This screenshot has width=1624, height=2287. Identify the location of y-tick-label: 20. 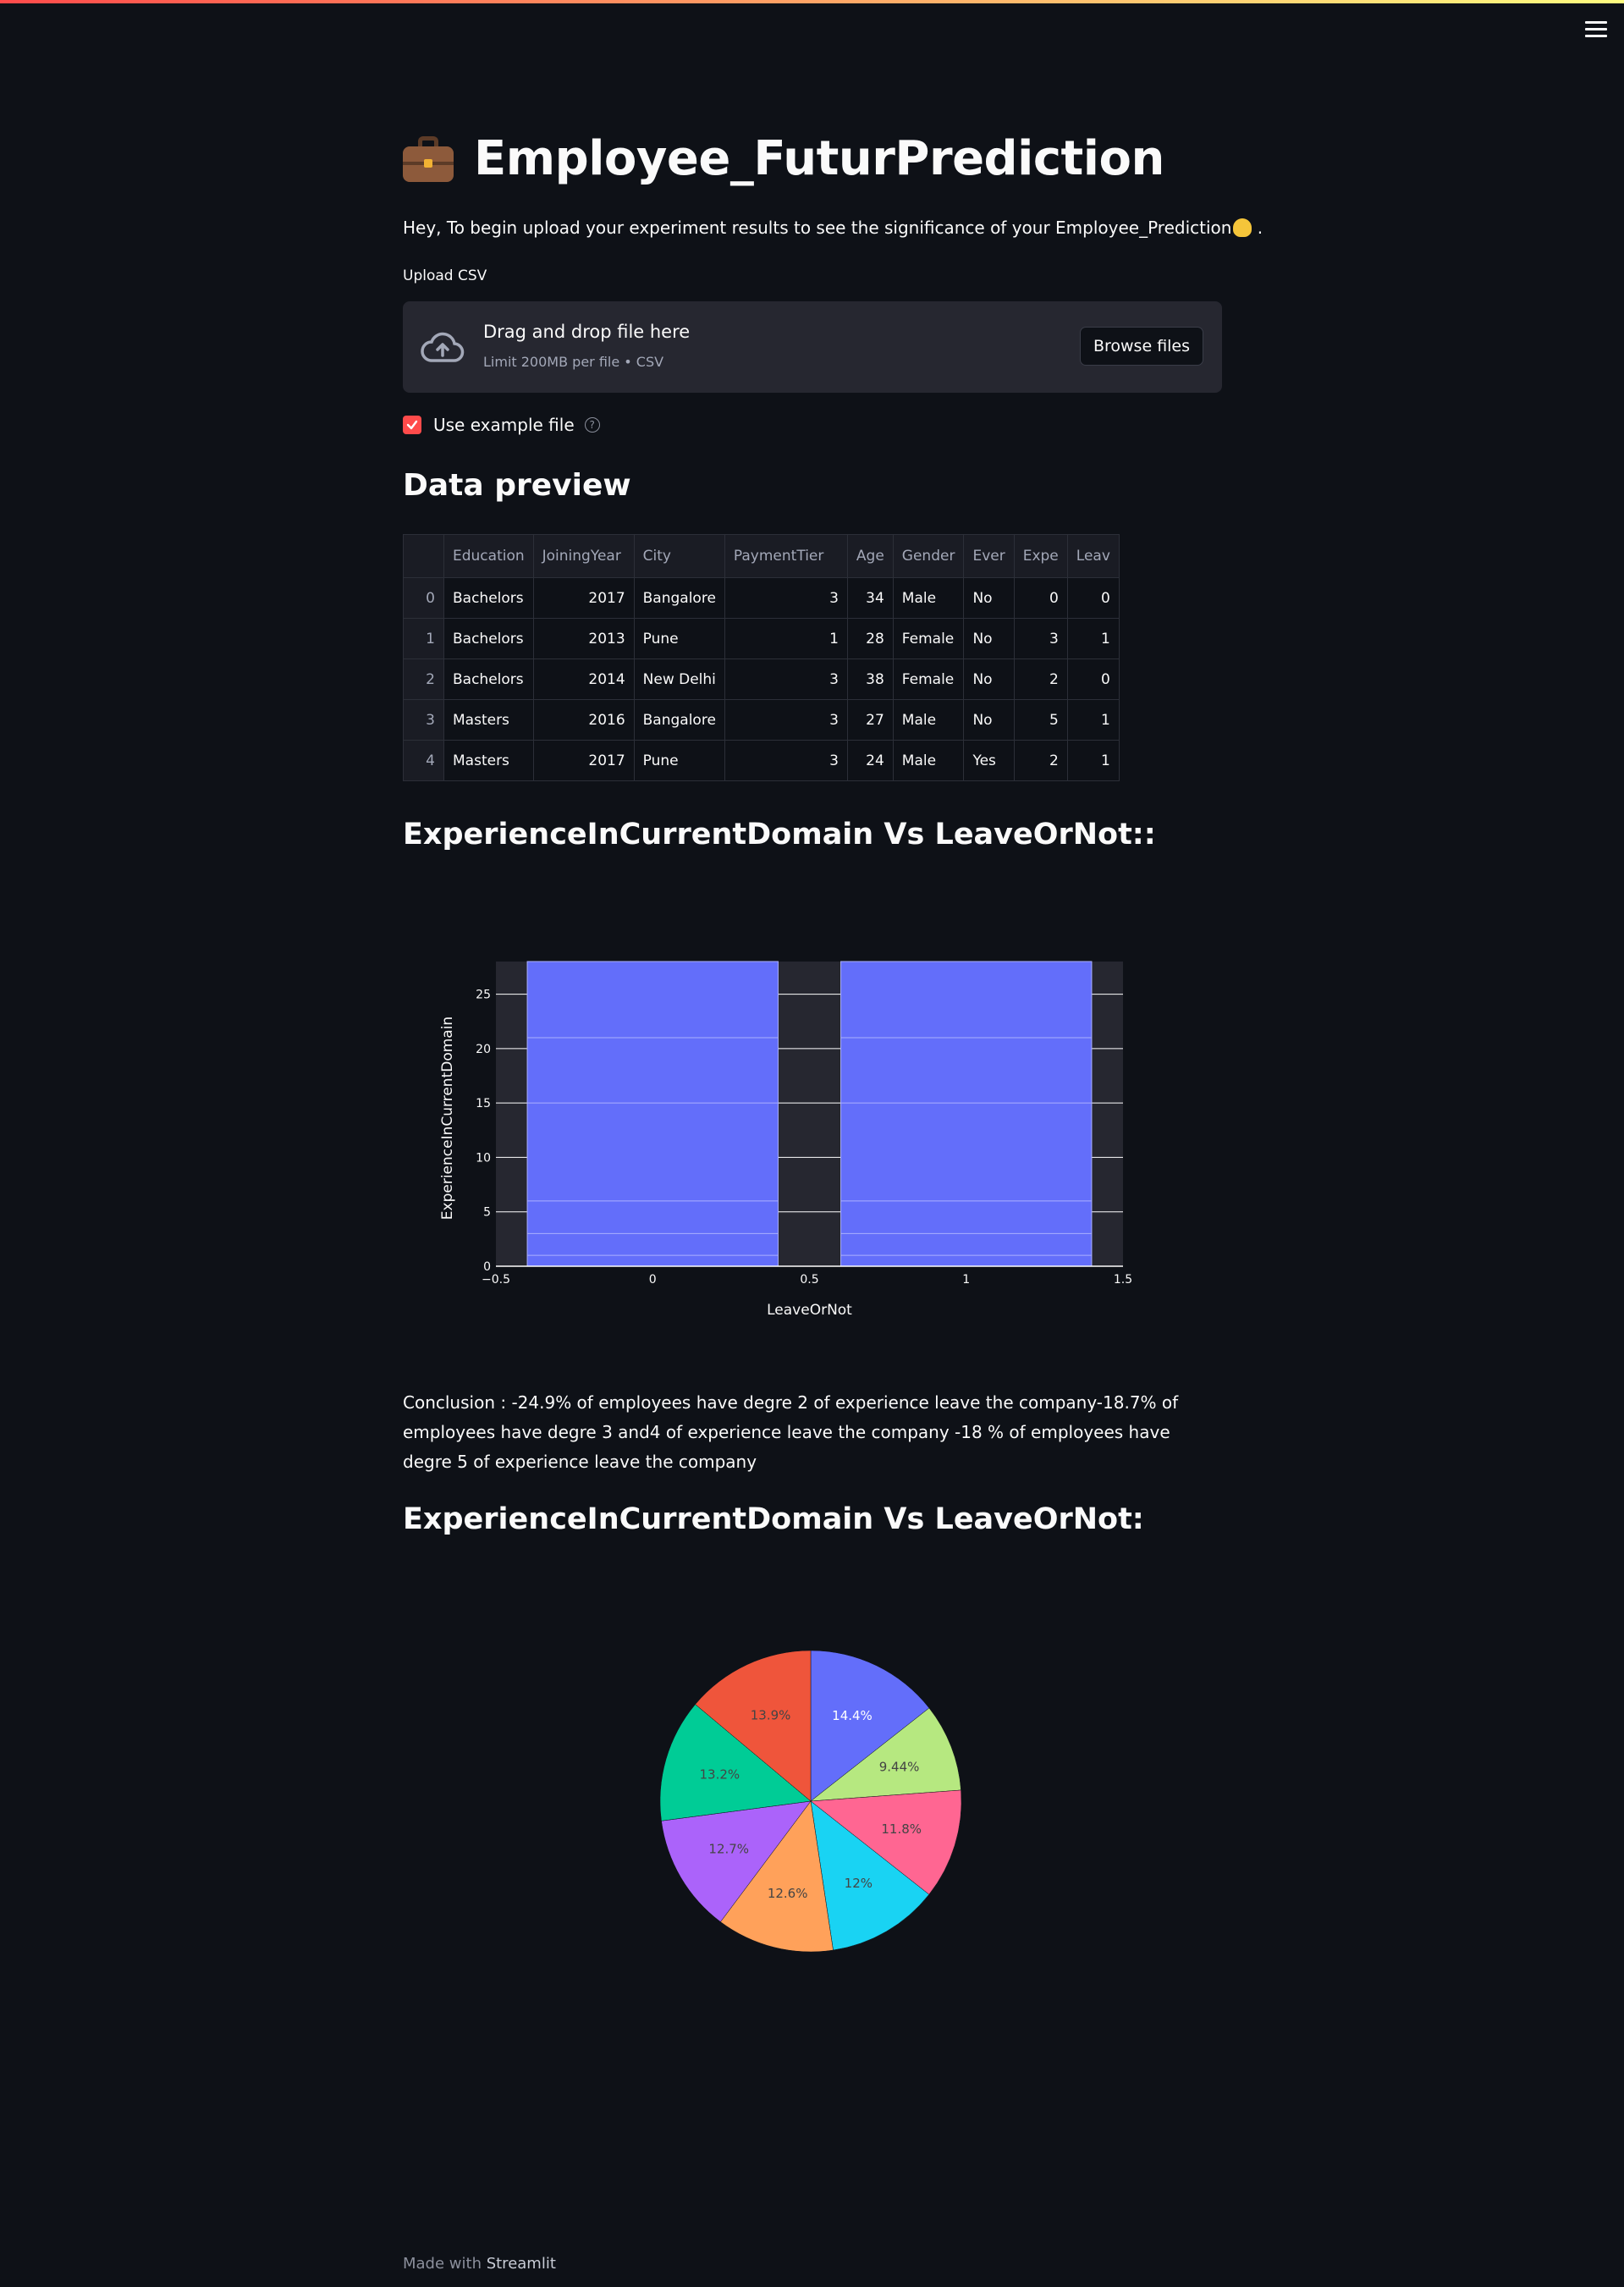
(483, 1049).